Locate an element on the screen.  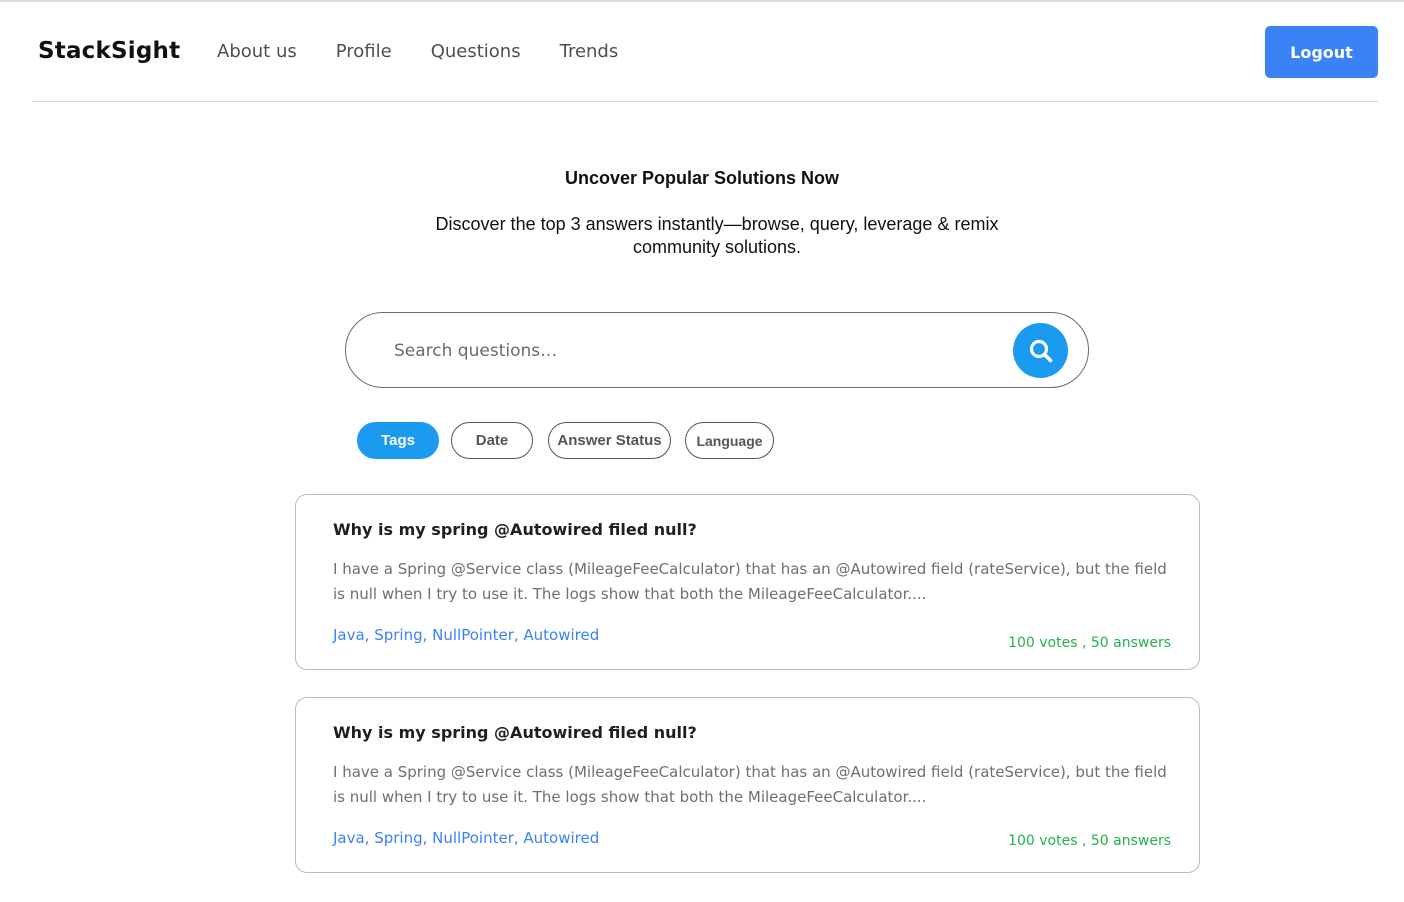
nav-profile: Profile is located at coordinates (364, 51).